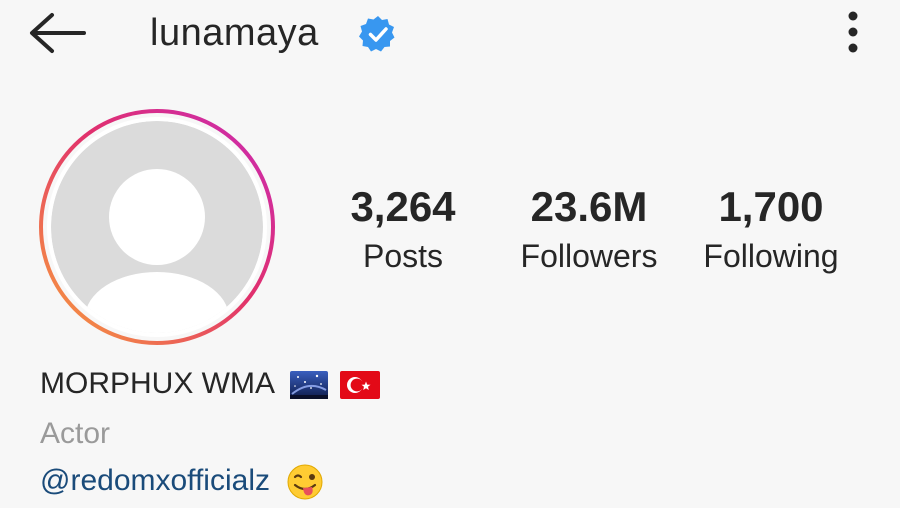 Image resolution: width=900 pixels, height=508 pixels. What do you see at coordinates (403, 256) in the screenshot?
I see `posts-label: Posts` at bounding box center [403, 256].